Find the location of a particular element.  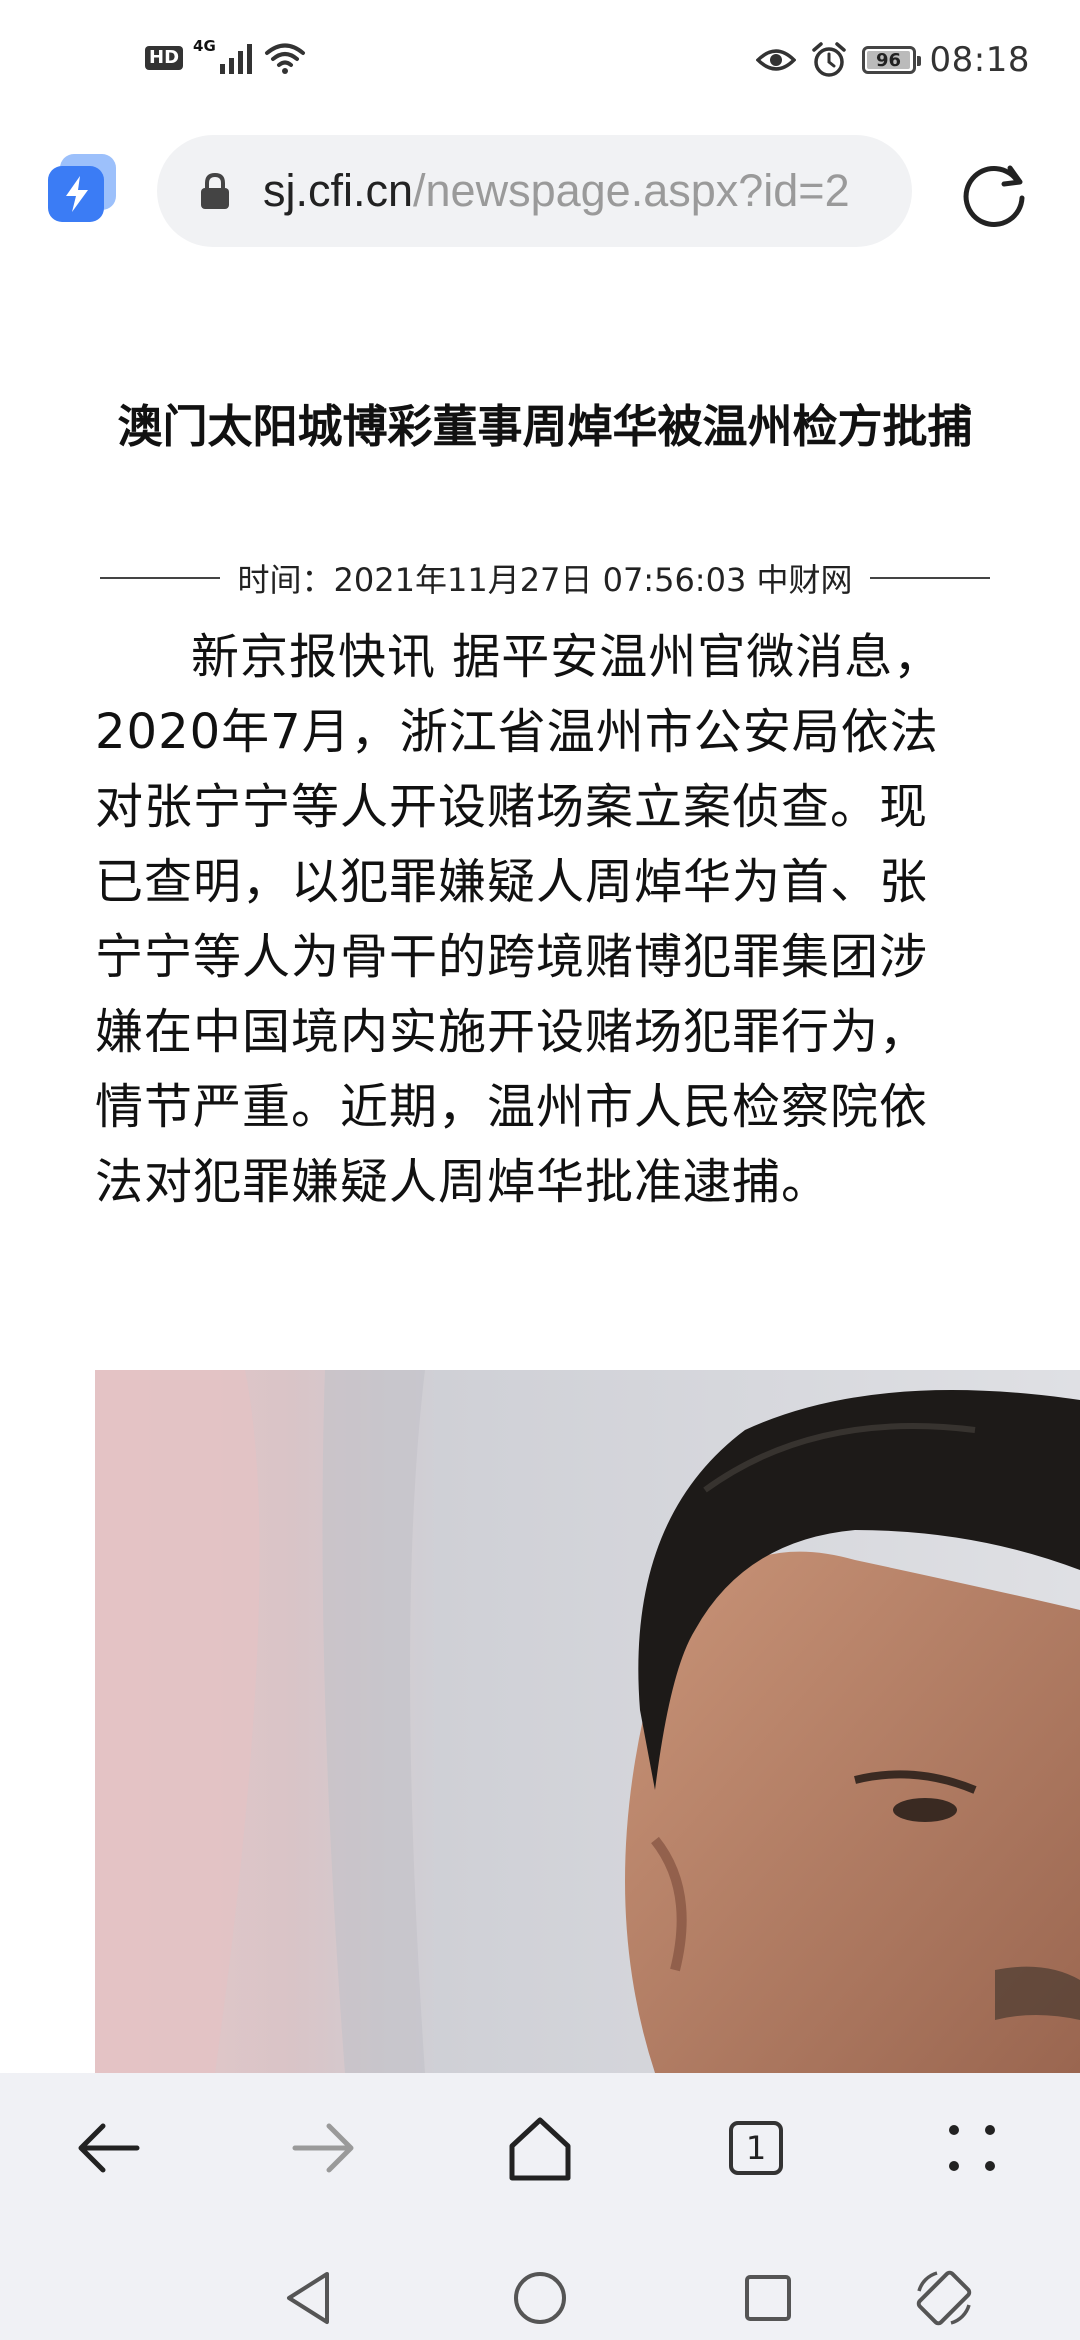

lock-icon is located at coordinates (215, 190).